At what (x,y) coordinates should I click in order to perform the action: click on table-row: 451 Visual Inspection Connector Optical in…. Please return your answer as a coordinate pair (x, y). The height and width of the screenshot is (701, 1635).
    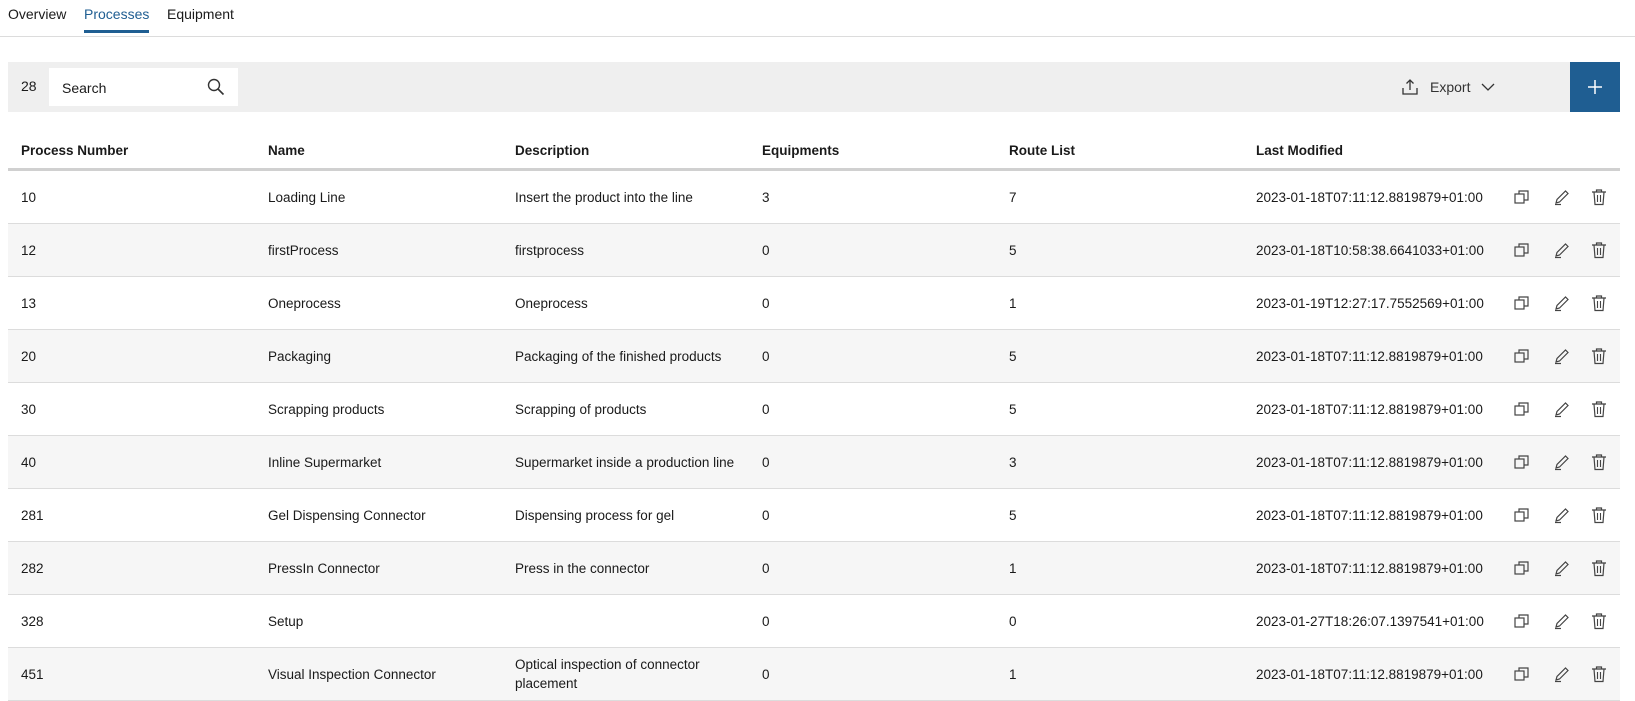
    Looking at the image, I should click on (814, 674).